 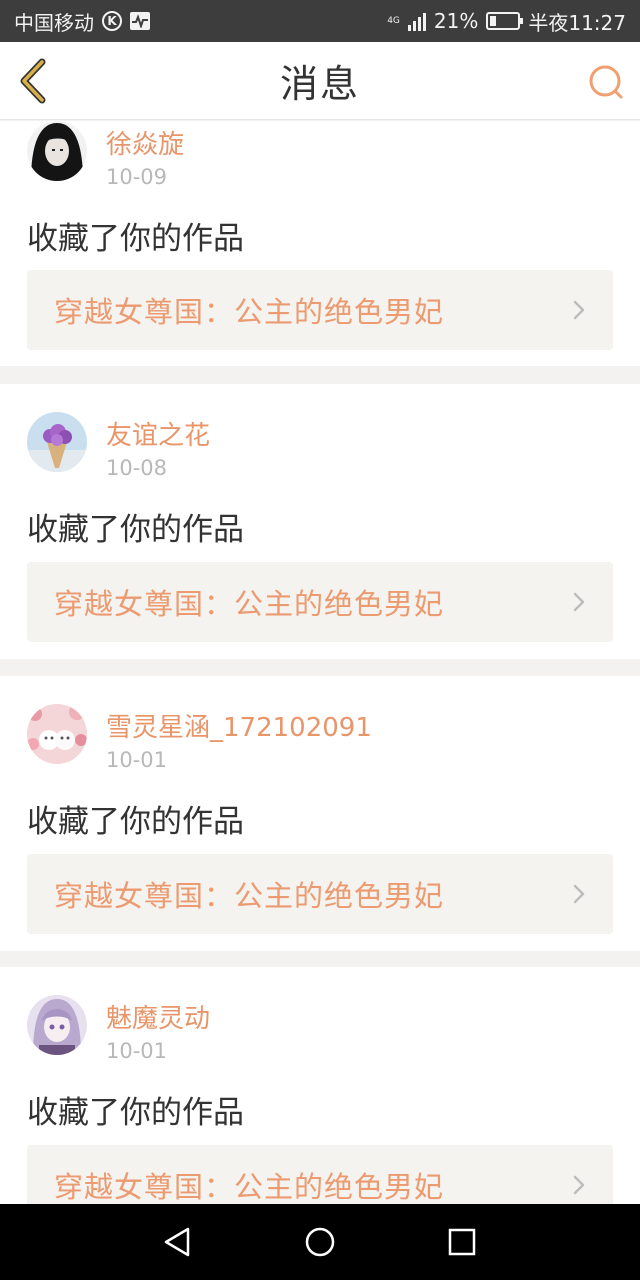 What do you see at coordinates (239, 725) in the screenshot?
I see `username: 雪灵星涵_172102091` at bounding box center [239, 725].